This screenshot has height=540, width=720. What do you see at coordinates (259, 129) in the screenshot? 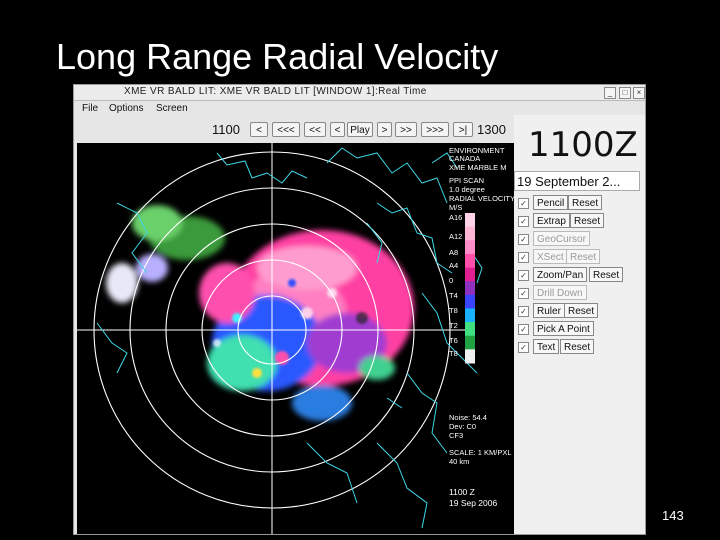
I see `step-back-button: <` at bounding box center [259, 129].